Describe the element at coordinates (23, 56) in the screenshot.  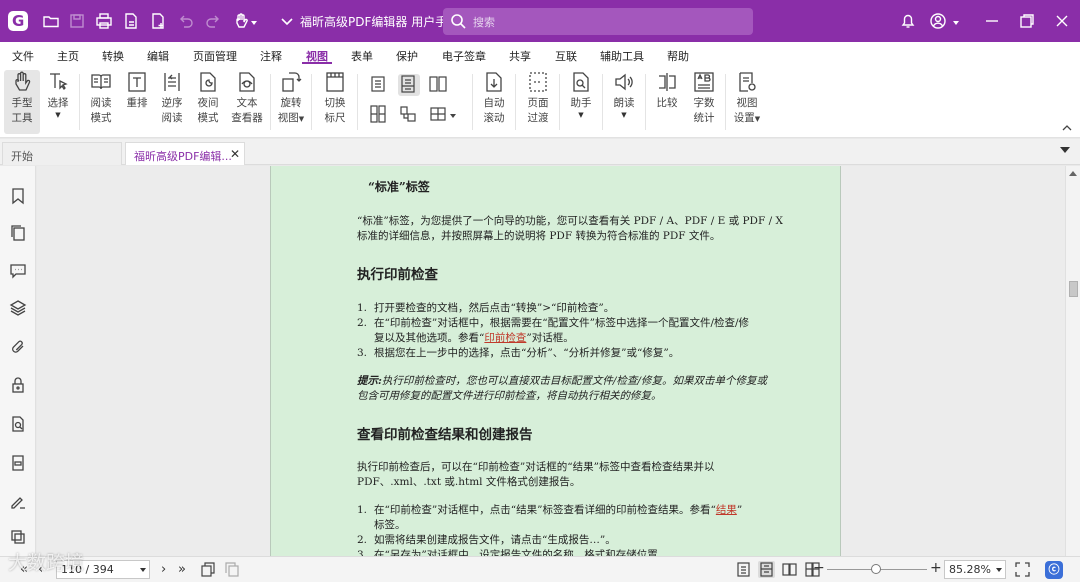
I see `menu-file: 文件` at that location.